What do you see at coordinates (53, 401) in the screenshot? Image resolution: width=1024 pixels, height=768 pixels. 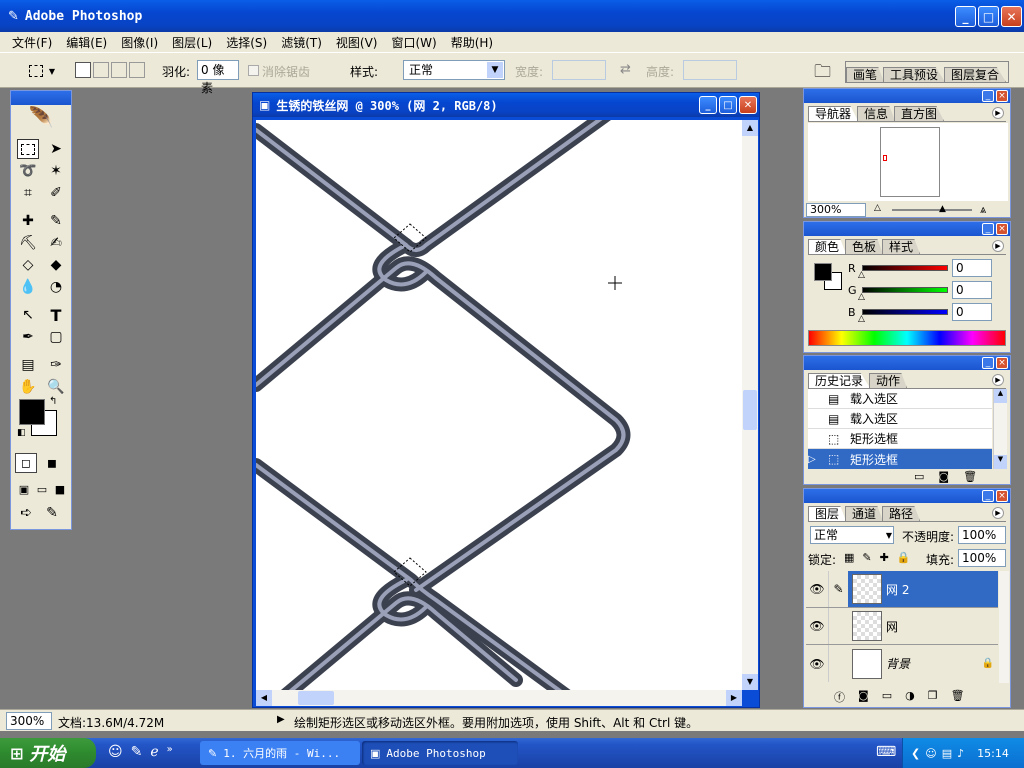 I see `swap-colors-icon: ↰` at bounding box center [53, 401].